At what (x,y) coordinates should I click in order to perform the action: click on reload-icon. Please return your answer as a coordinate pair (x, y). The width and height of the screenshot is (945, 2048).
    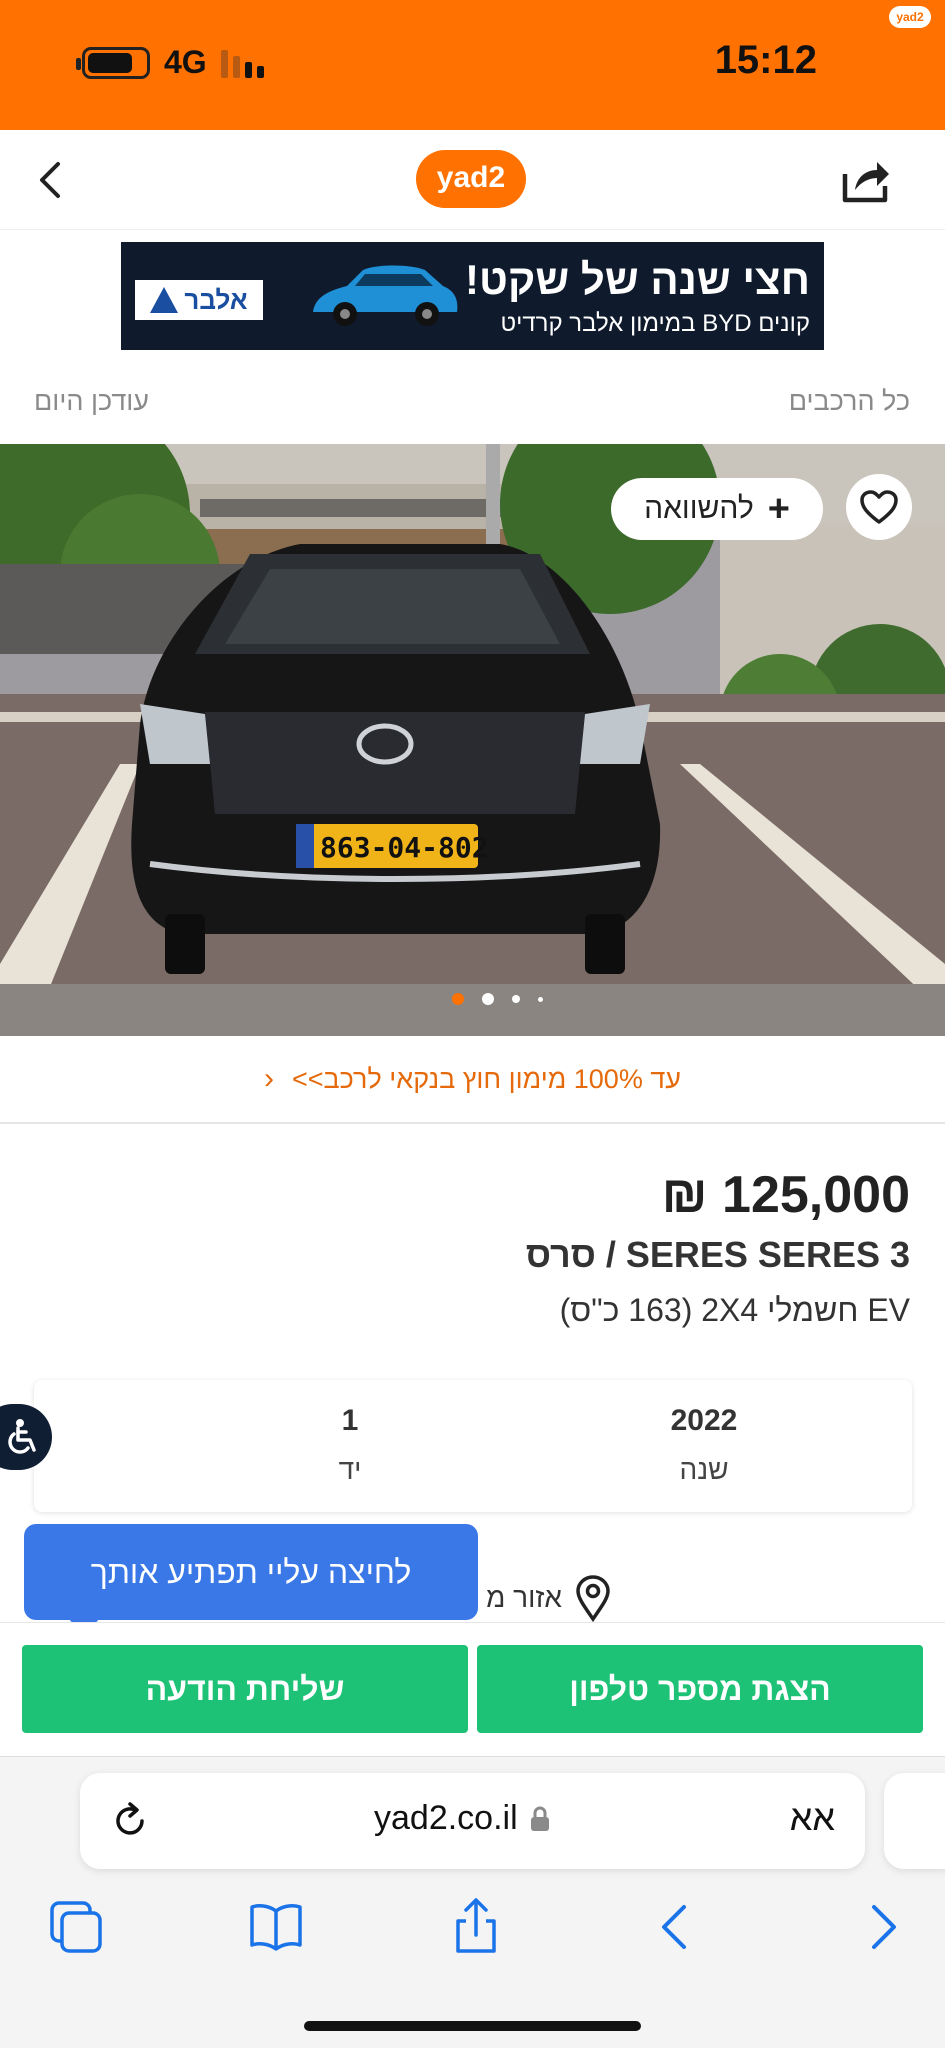
    Looking at the image, I should click on (130, 1821).